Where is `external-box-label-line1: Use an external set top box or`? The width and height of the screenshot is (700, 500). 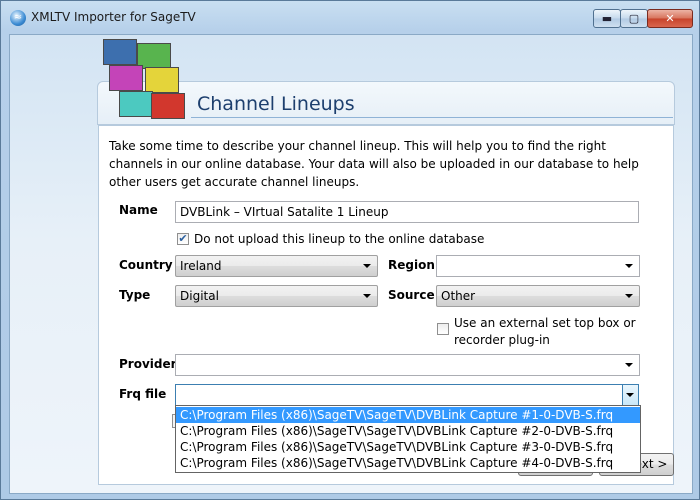
external-box-label-line1: Use an external set top box or is located at coordinates (545, 323).